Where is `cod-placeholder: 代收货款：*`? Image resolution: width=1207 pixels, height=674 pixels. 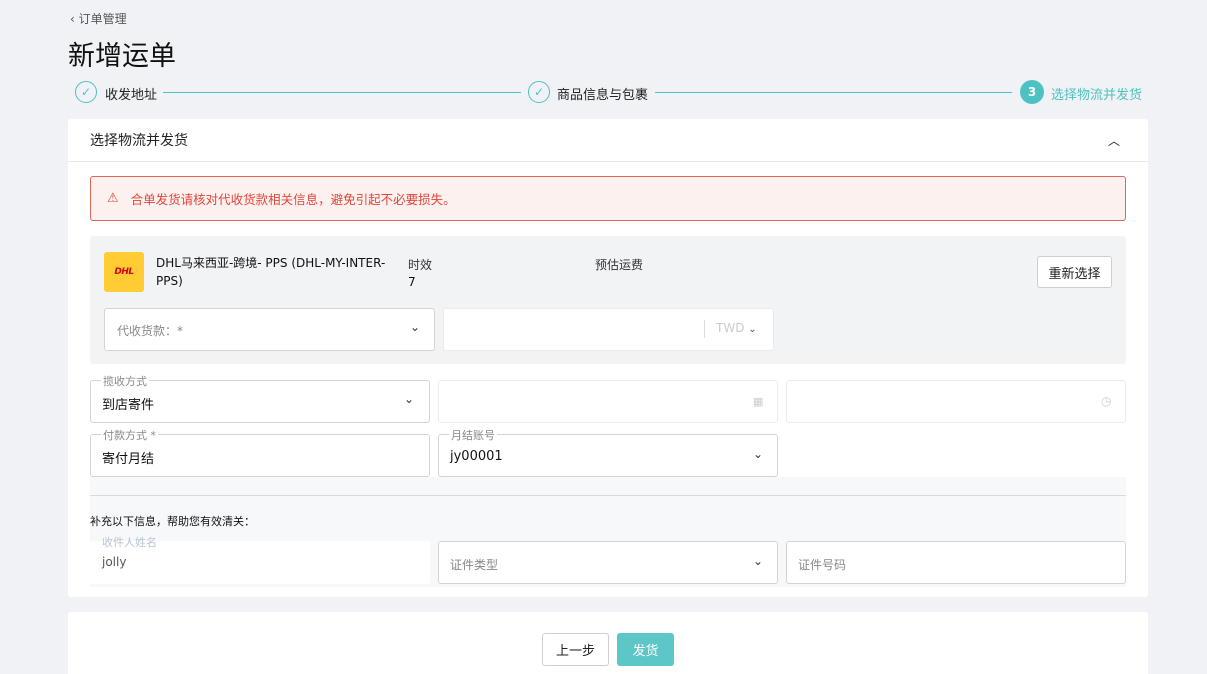
cod-placeholder: 代收货款：* is located at coordinates (150, 331).